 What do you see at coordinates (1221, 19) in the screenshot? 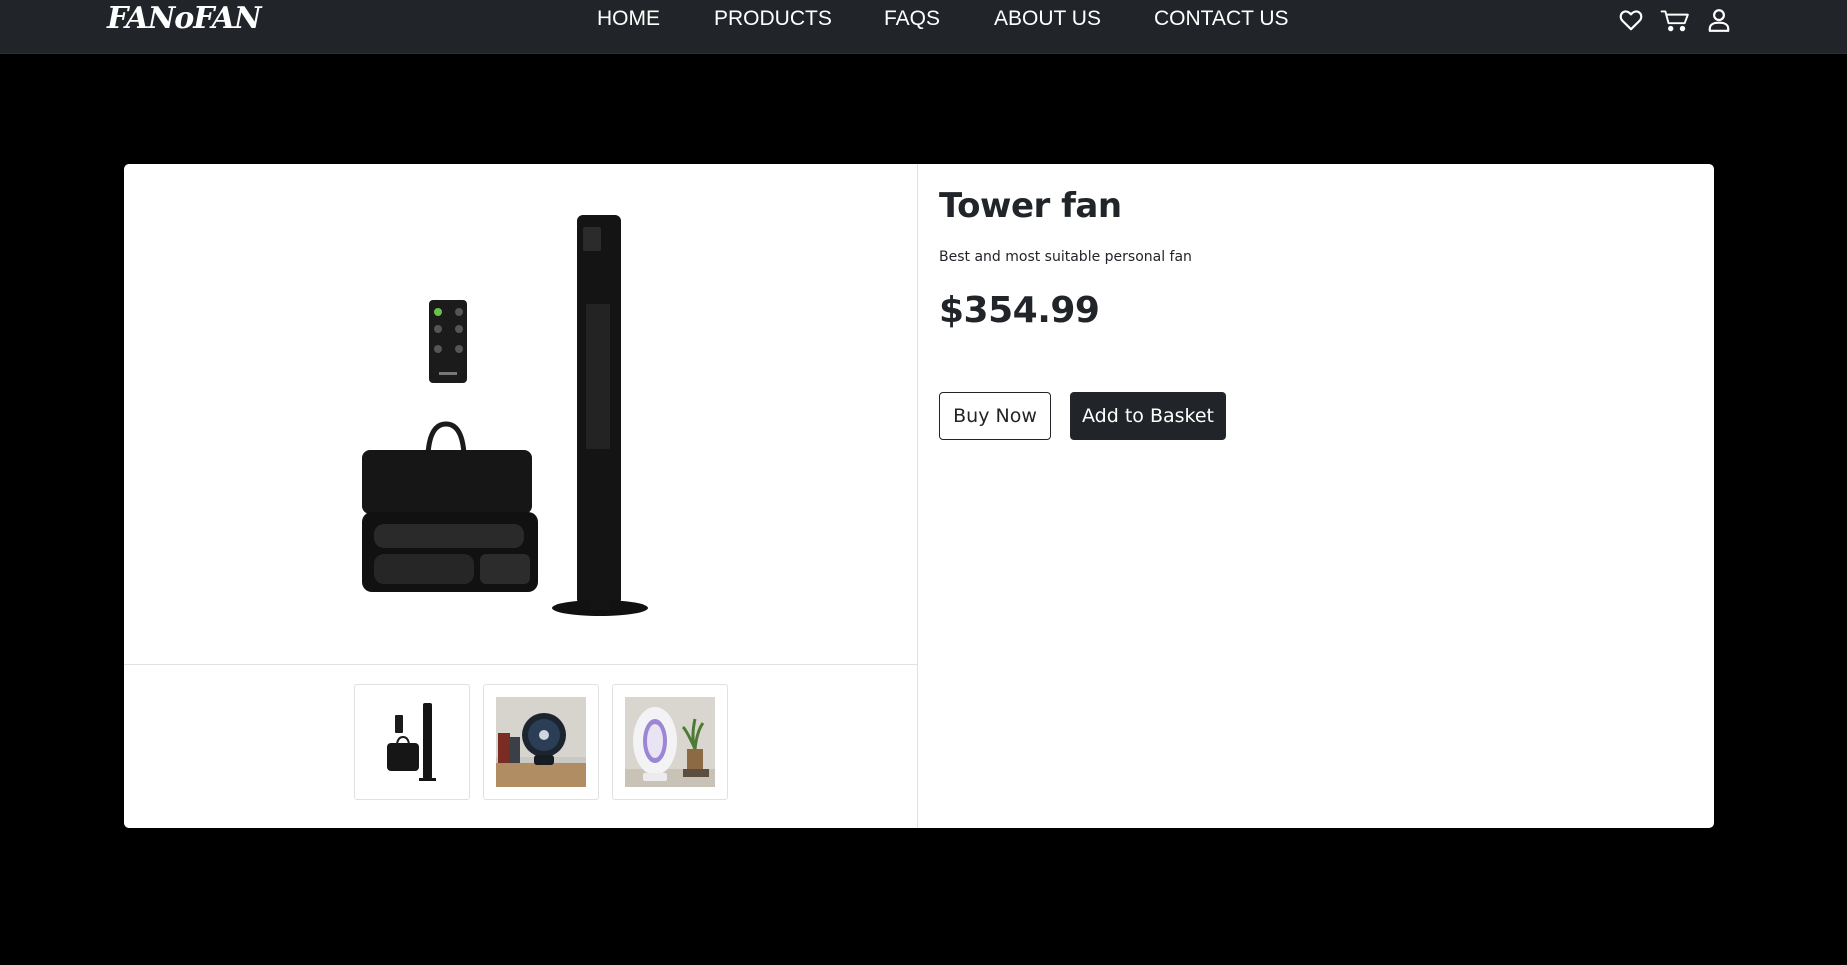
I see `nav-link-contact-us: CONTACT US` at bounding box center [1221, 19].